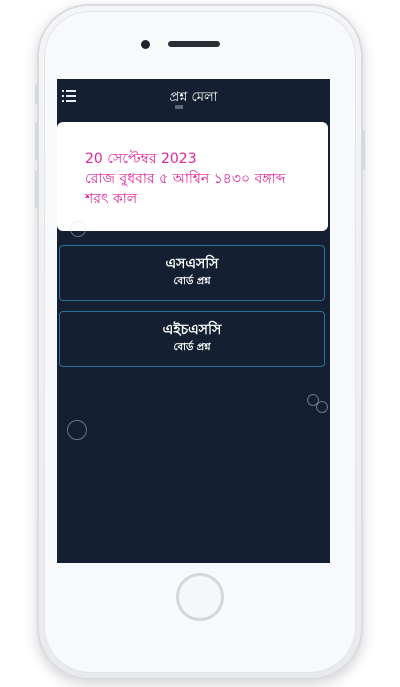 This screenshot has width=400, height=687. Describe the element at coordinates (36, 94) in the screenshot. I see `mute-switch` at that location.